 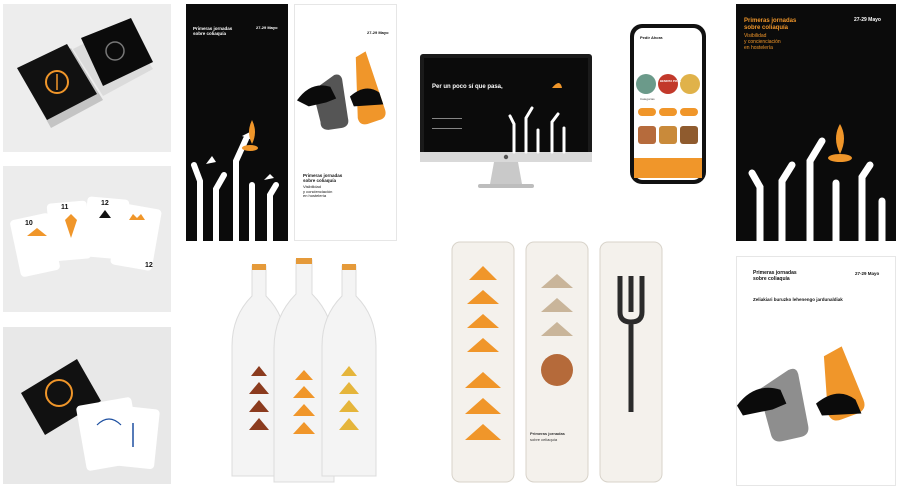 What do you see at coordinates (303, 371) in the screenshot?
I see `bottles-mockup` at bounding box center [303, 371].